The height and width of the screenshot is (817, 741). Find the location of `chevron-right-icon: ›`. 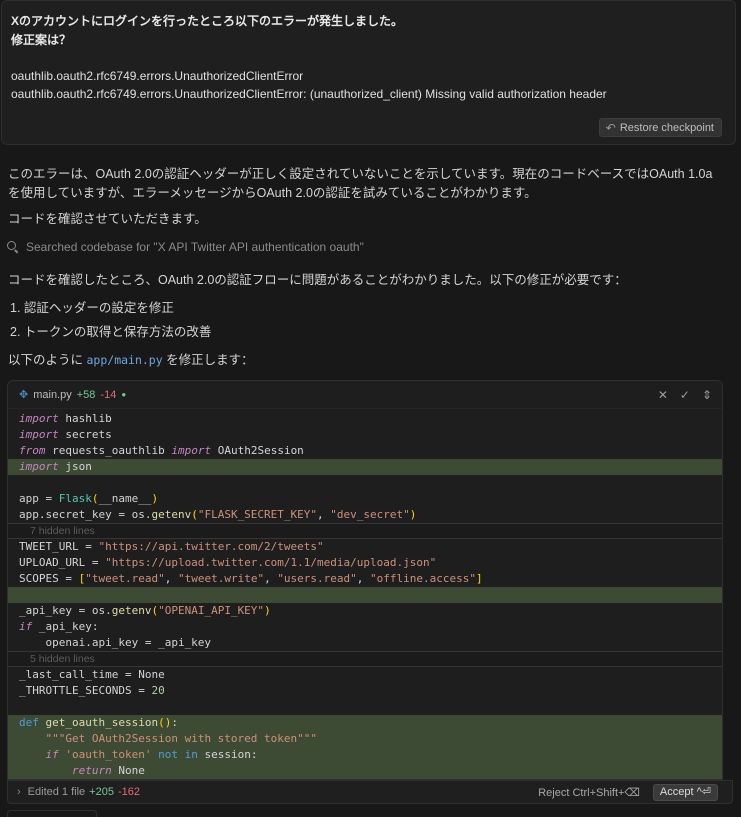

chevron-right-icon: › is located at coordinates (19, 792).